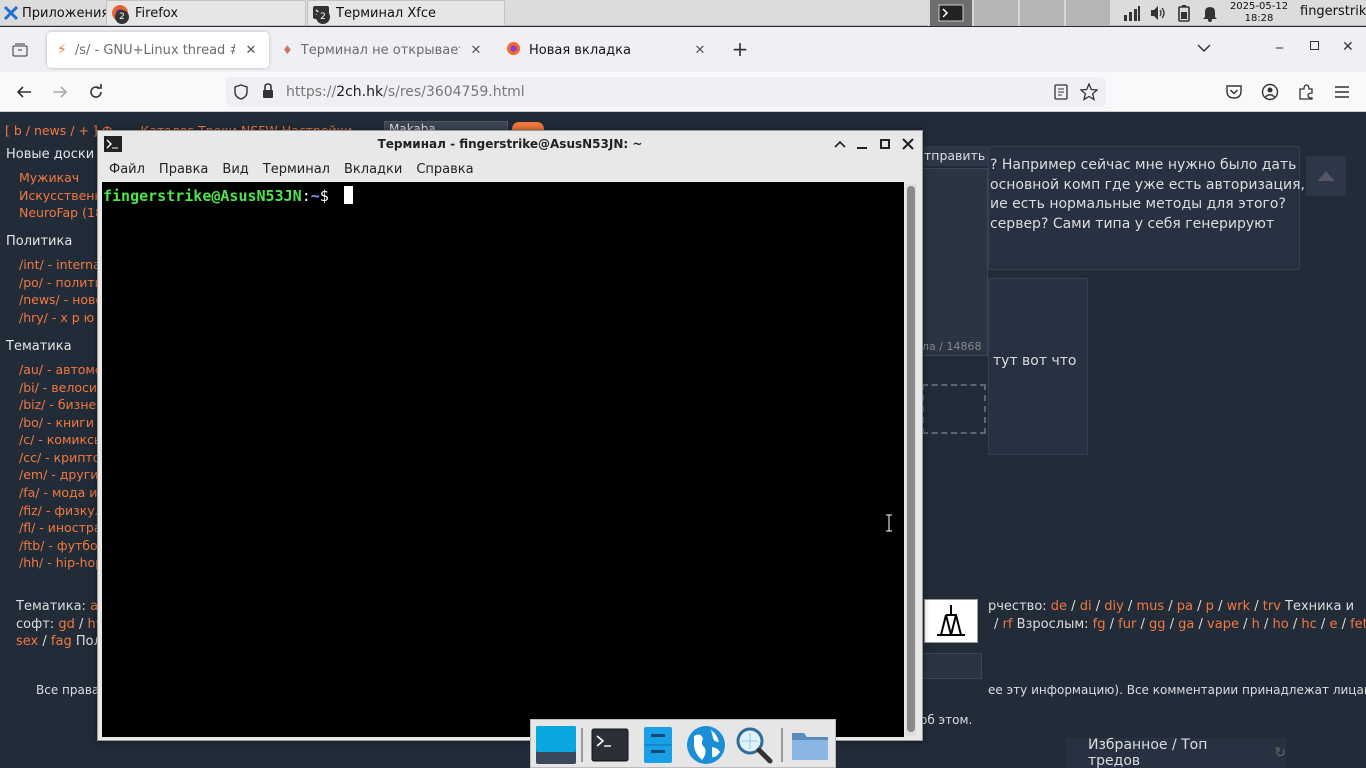 This screenshot has height=768, width=1366. Describe the element at coordinates (1234, 92) in the screenshot. I see `pocket-icon` at that location.